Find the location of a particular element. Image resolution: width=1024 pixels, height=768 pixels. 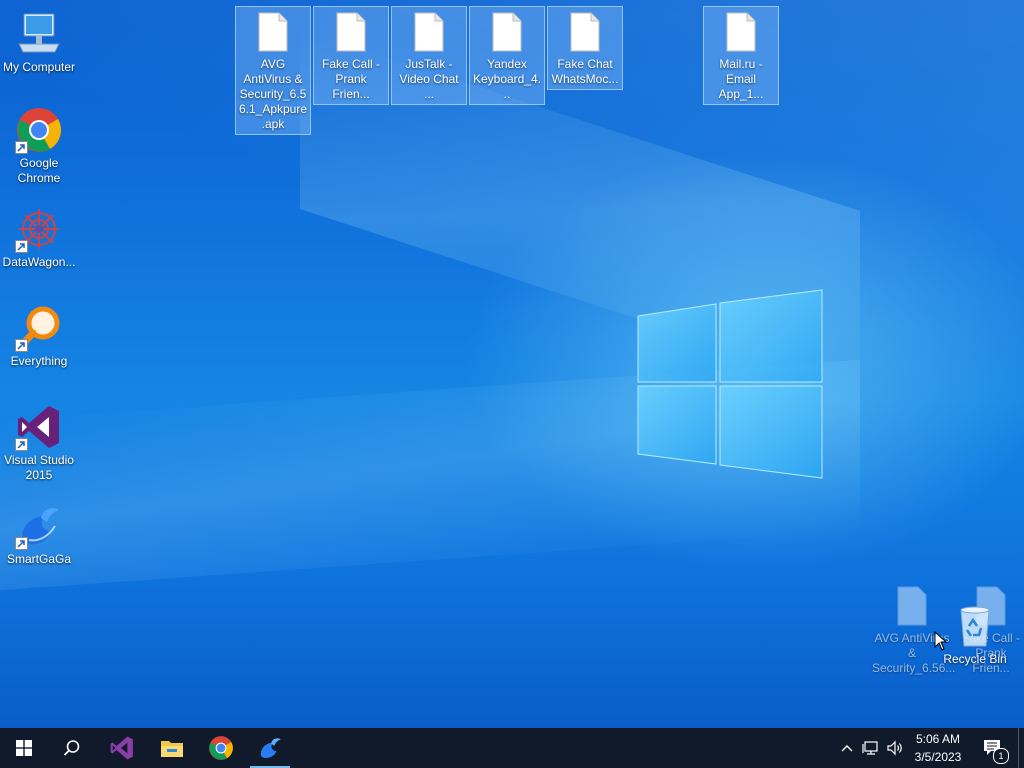

desktop-icon-label: Google Chrome is located at coordinates (39, 170).